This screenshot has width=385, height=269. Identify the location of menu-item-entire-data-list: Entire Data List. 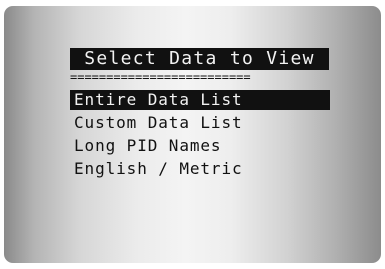
(200, 100).